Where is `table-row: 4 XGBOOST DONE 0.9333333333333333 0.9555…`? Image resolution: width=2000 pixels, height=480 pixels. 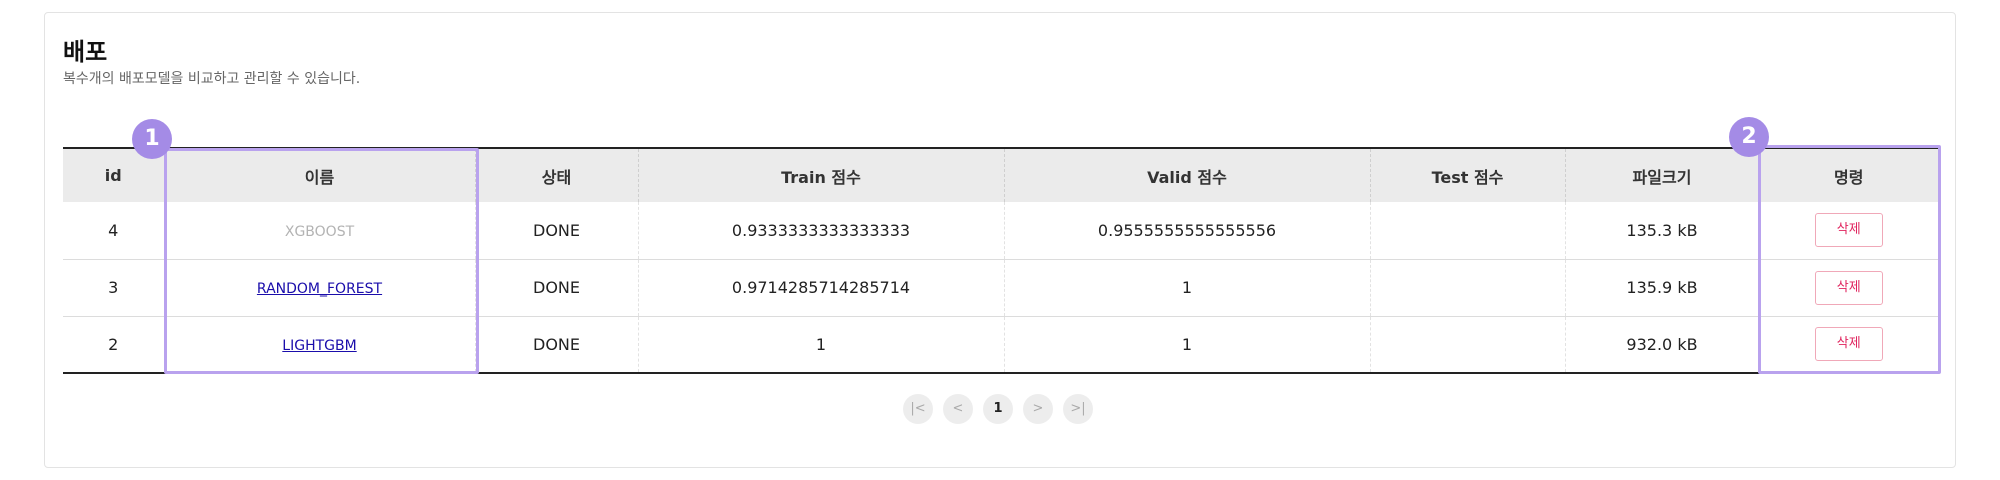 table-row: 4 XGBOOST DONE 0.9333333333333333 0.9555… is located at coordinates (1000, 231).